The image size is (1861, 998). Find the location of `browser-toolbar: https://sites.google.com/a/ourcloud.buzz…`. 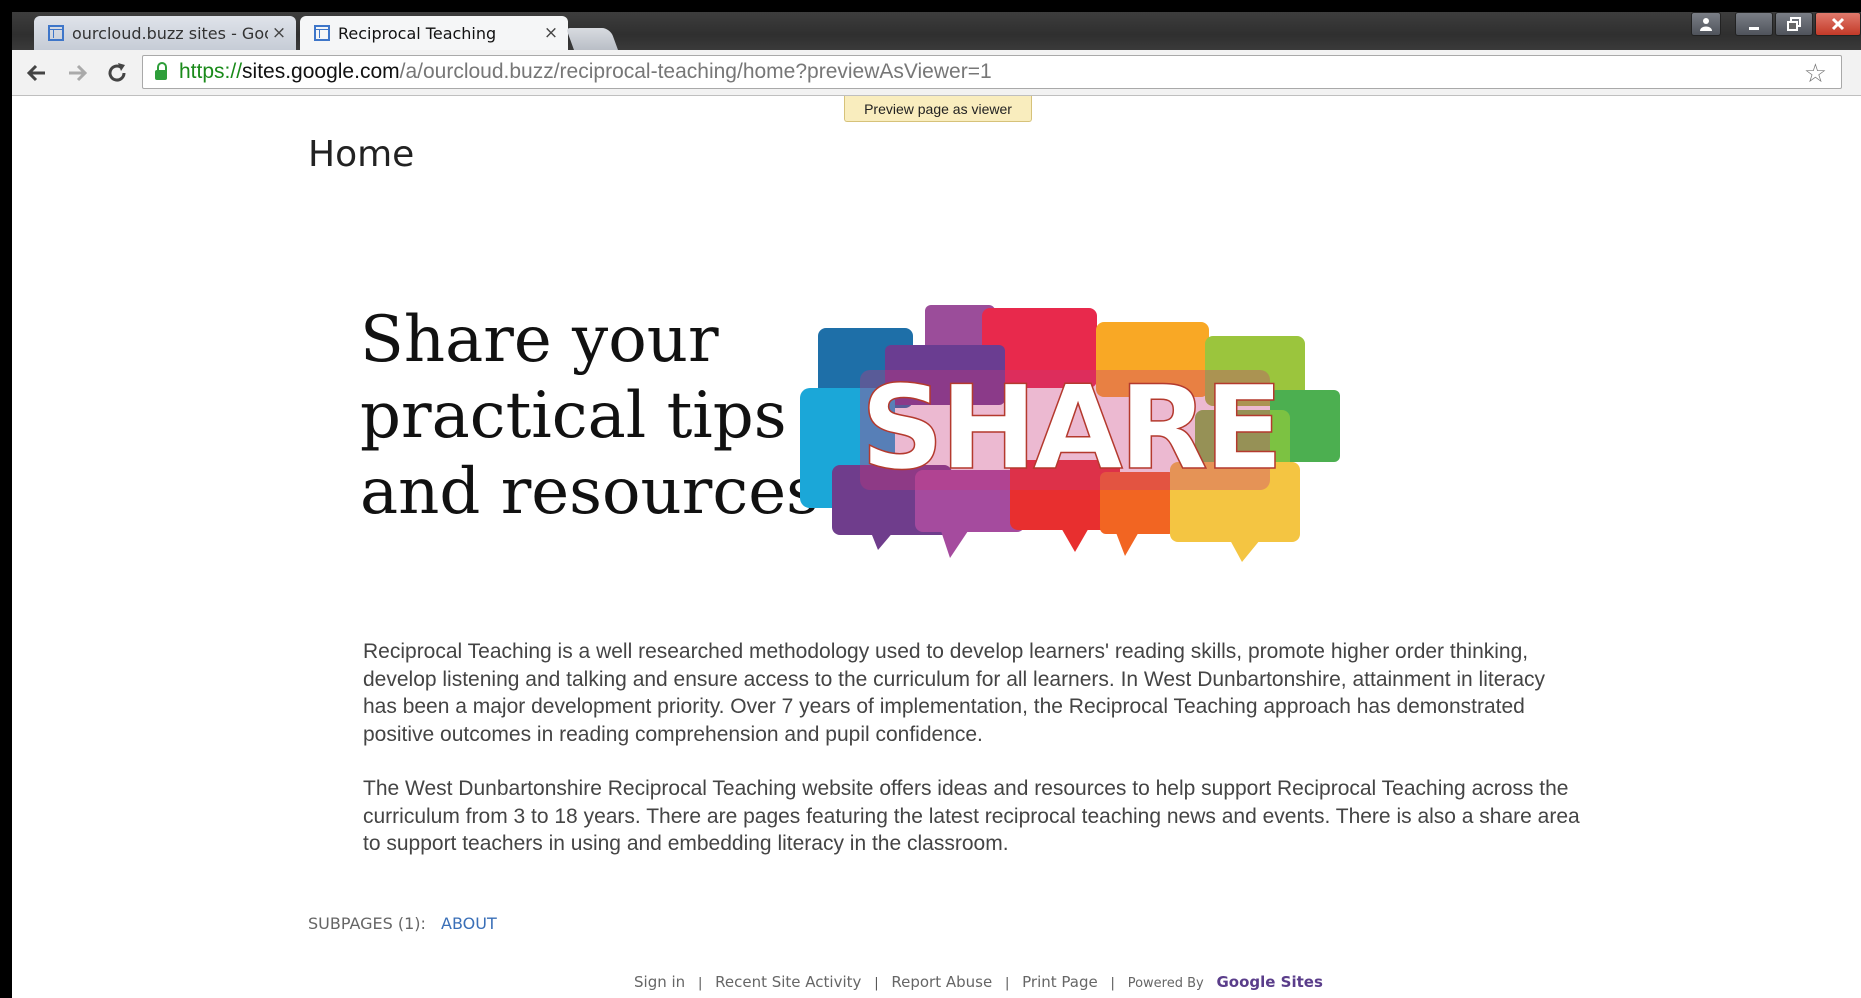

browser-toolbar: https://sites.google.com/a/ourcloud.buzz… is located at coordinates (936, 73).